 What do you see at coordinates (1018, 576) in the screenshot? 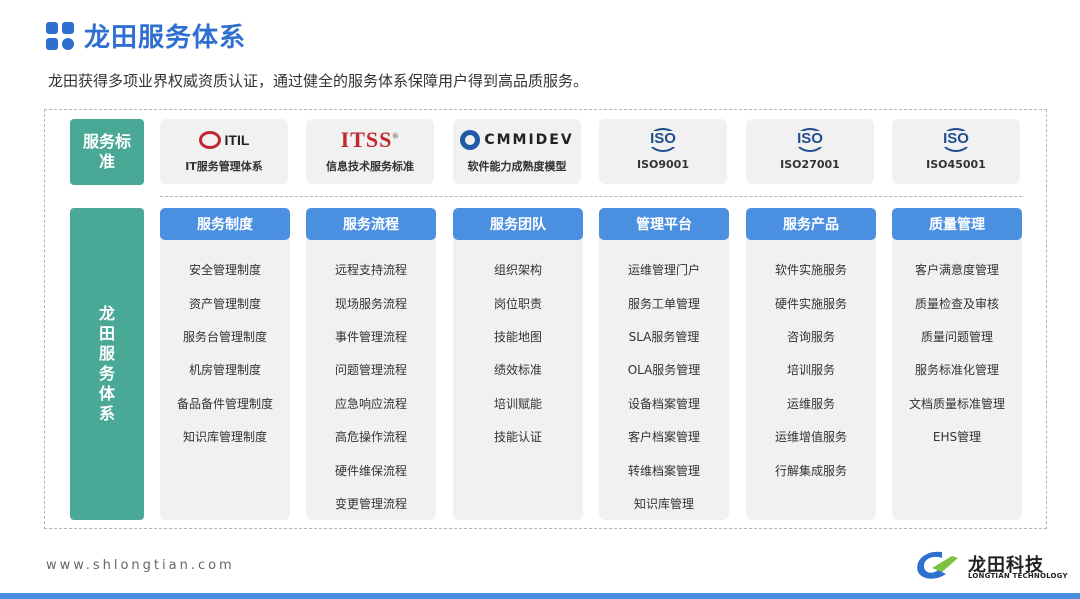
I see `brand-name-english: LONGTIAN TECHNOLOGY` at bounding box center [1018, 576].